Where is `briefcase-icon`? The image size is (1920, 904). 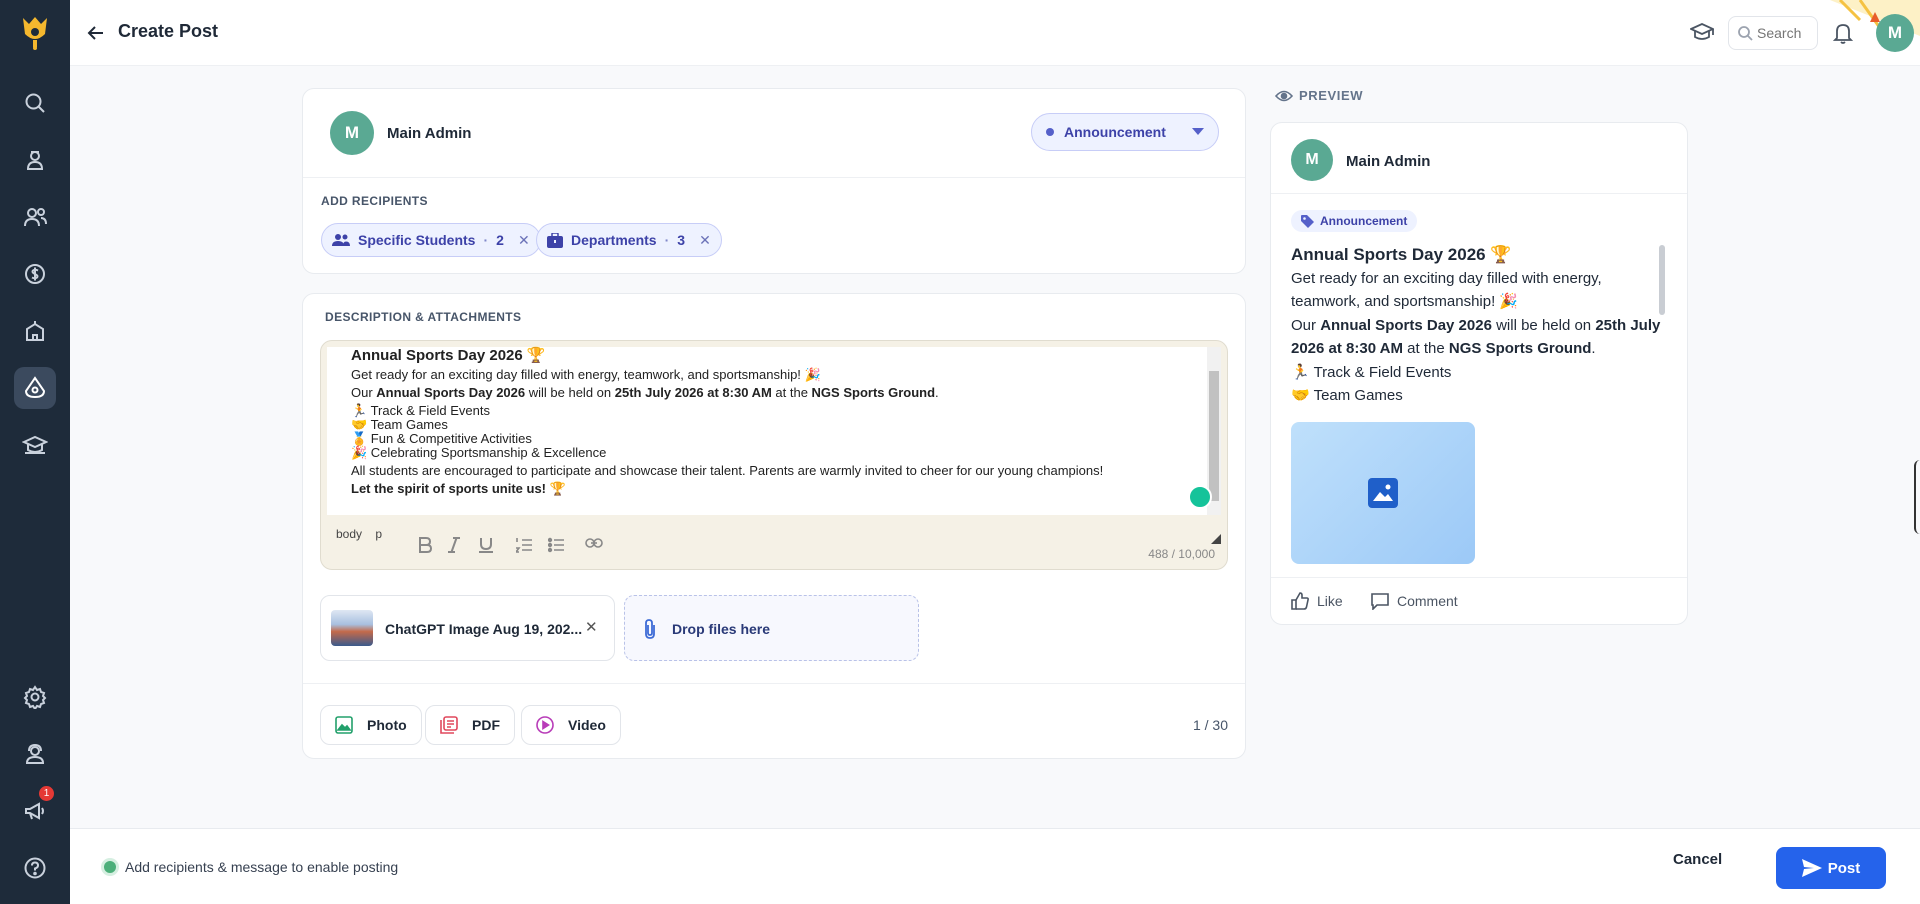 briefcase-icon is located at coordinates (555, 240).